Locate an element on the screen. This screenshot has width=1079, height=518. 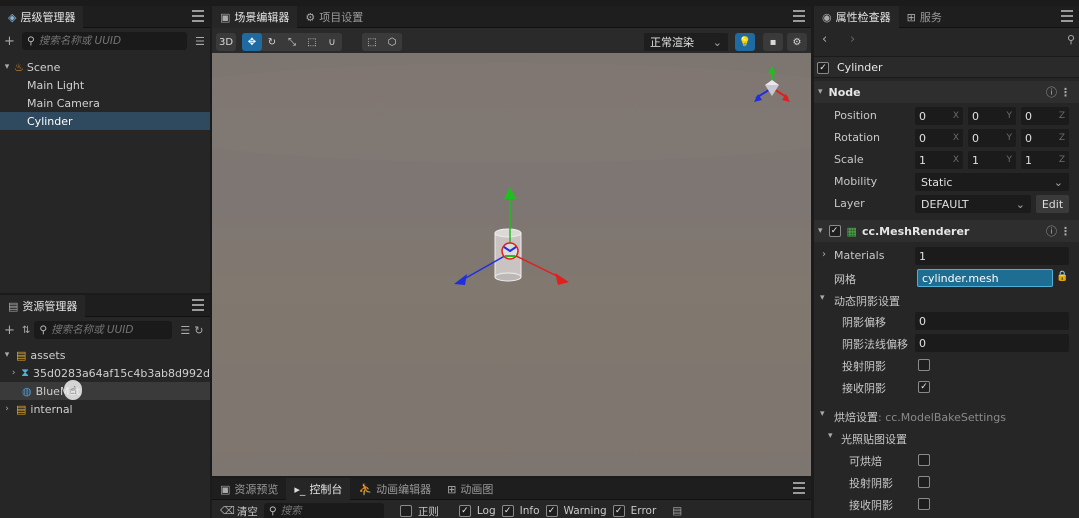
mesh-asset-field: cylinder.mesh is located at coordinates (985, 278).